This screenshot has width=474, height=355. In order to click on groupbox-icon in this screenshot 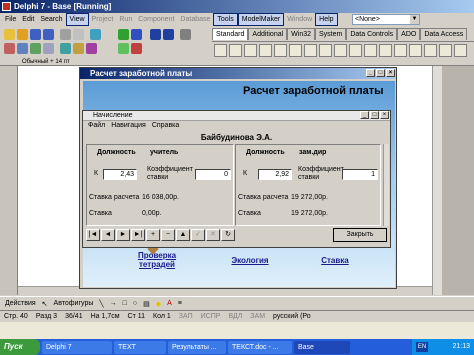, I will do `click(415, 50)`.